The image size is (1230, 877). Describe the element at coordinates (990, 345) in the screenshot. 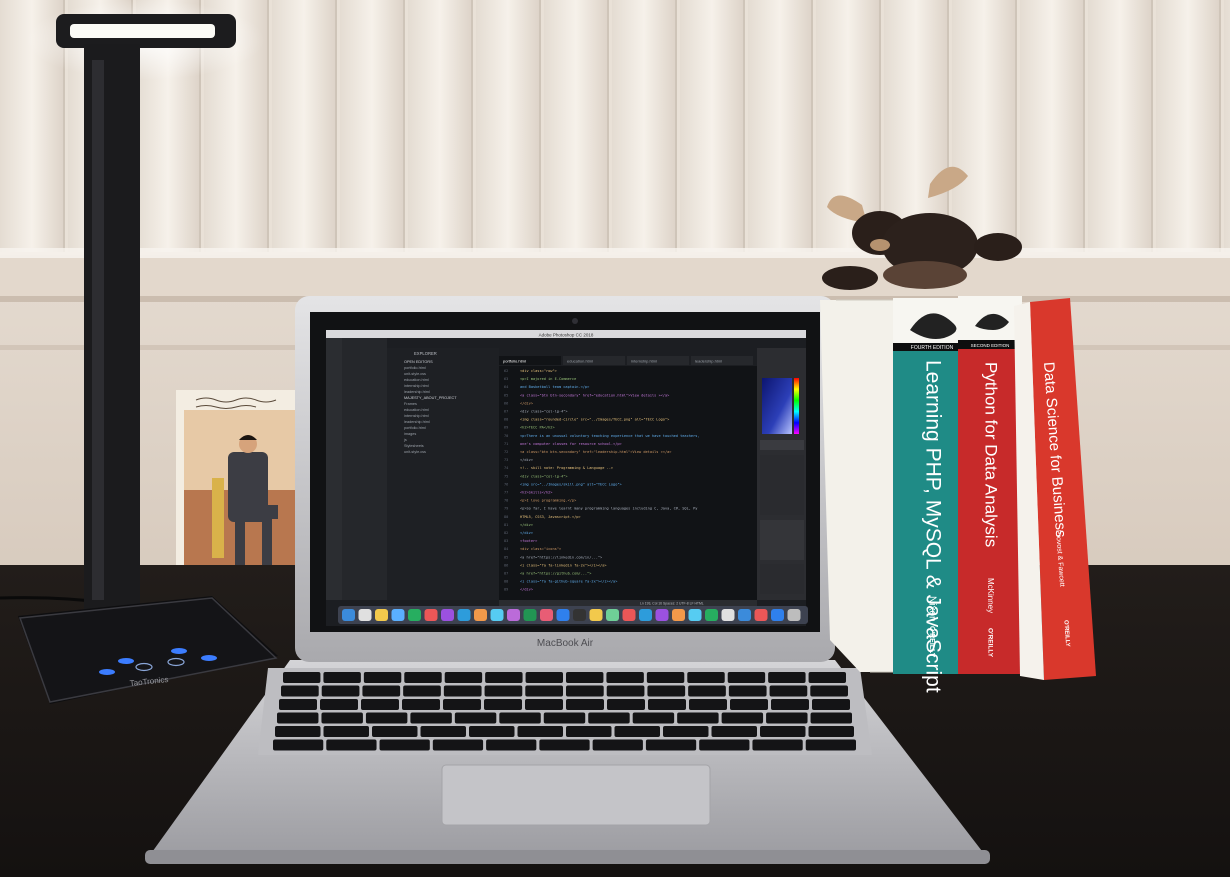

I see `book-2-edition: SECOND EDITION` at that location.